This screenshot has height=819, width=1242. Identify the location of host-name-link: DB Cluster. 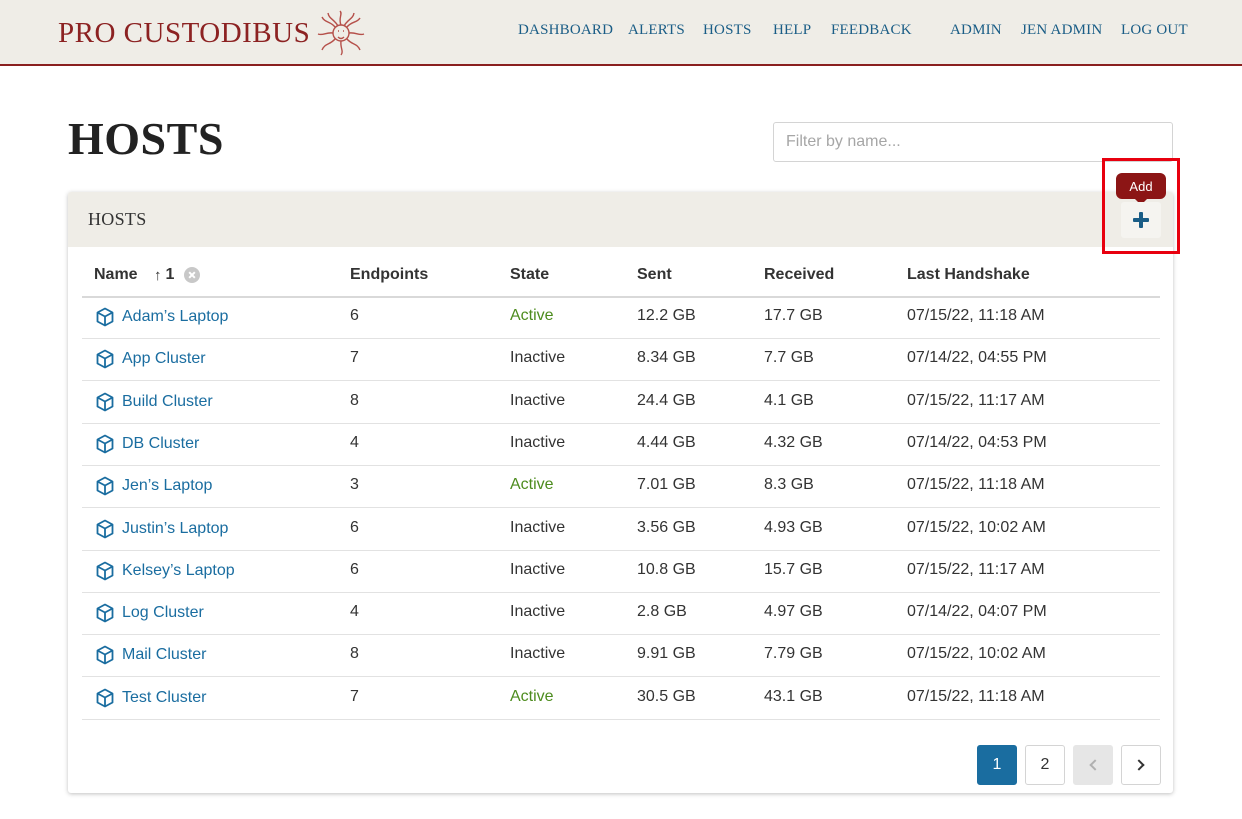
(147, 444).